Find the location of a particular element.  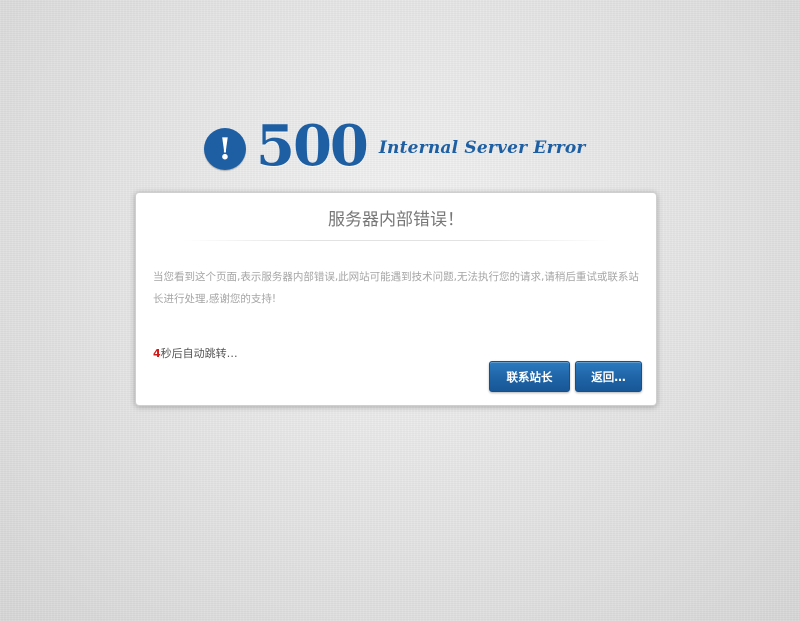

error-label: Internal Server Error is located at coordinates (482, 148).